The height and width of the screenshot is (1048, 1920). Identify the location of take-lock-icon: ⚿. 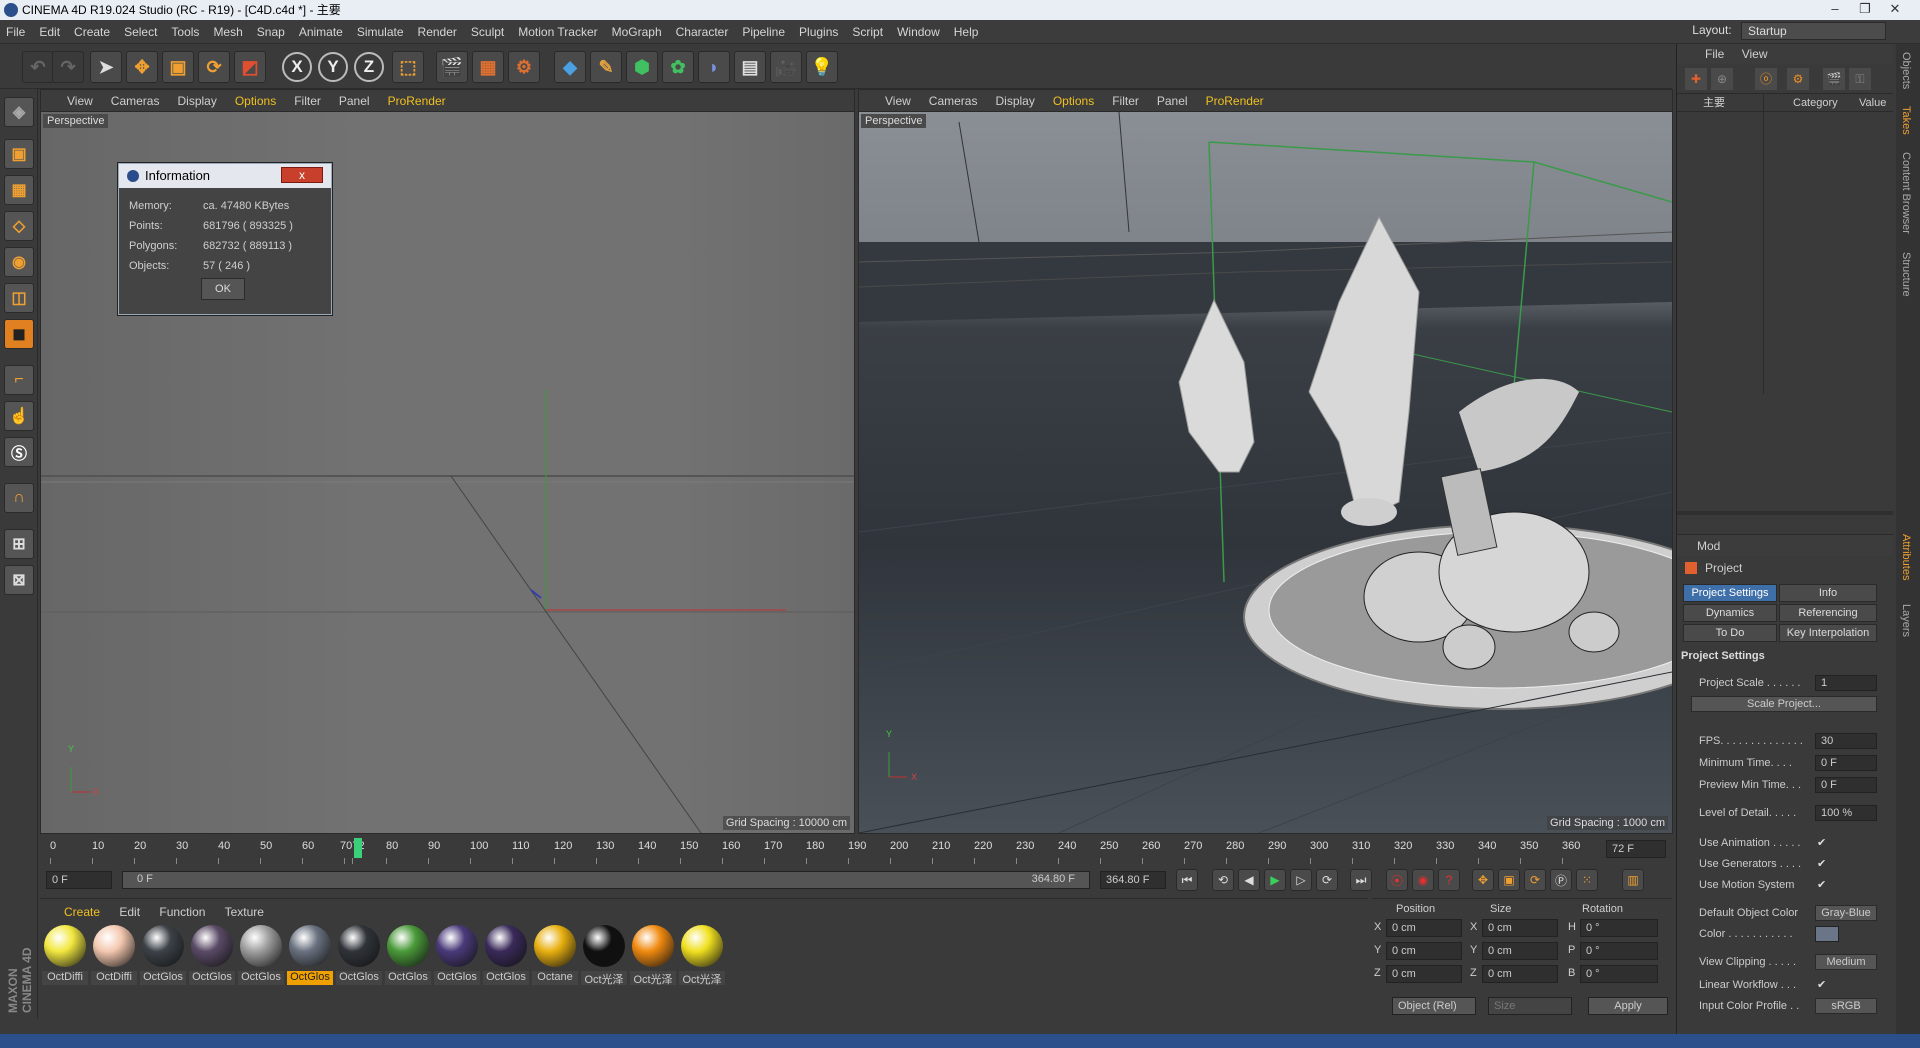
(1860, 79).